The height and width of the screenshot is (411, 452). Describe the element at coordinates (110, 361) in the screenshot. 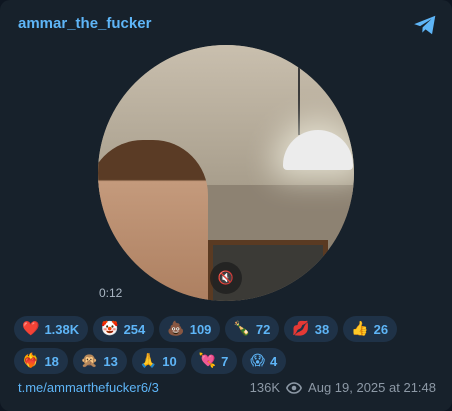

I see `reaction-count: 13` at that location.